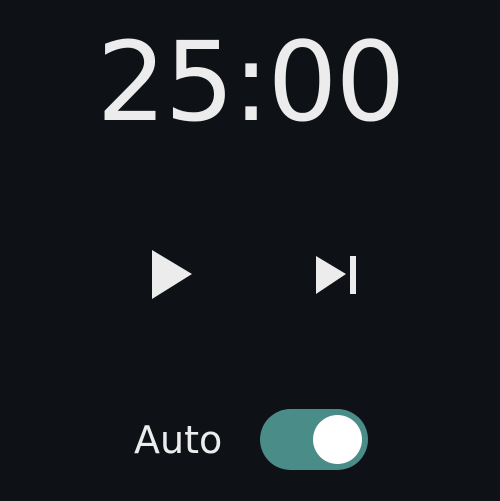  I want to click on skip-next-button, so click(337, 274).